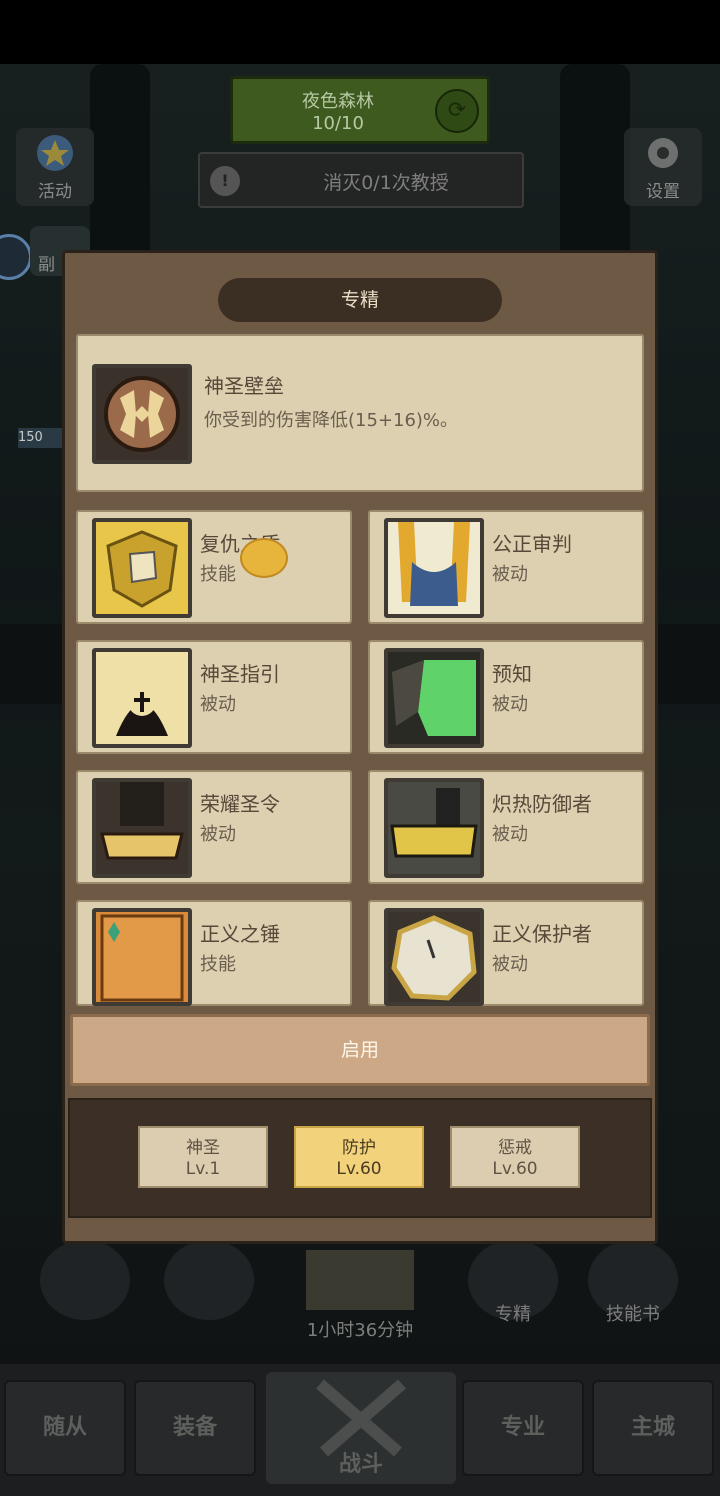  Describe the element at coordinates (663, 192) in the screenshot. I see `settings-label: 设置` at that location.